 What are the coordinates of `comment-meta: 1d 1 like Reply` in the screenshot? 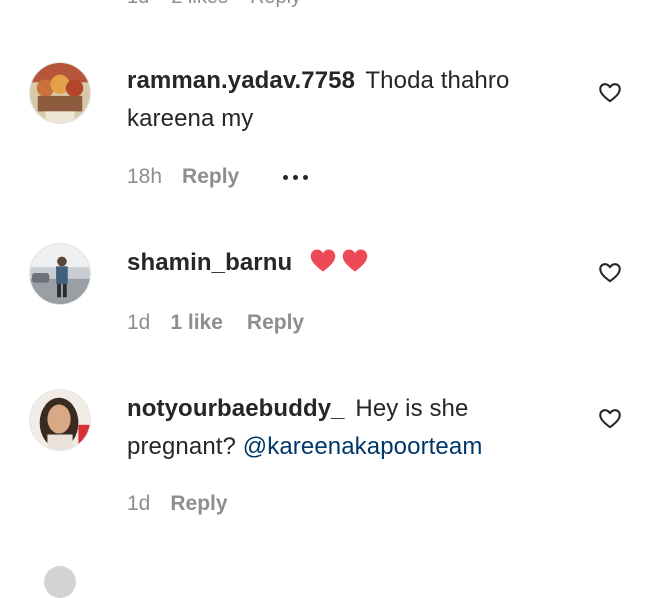 It's located at (215, 323).